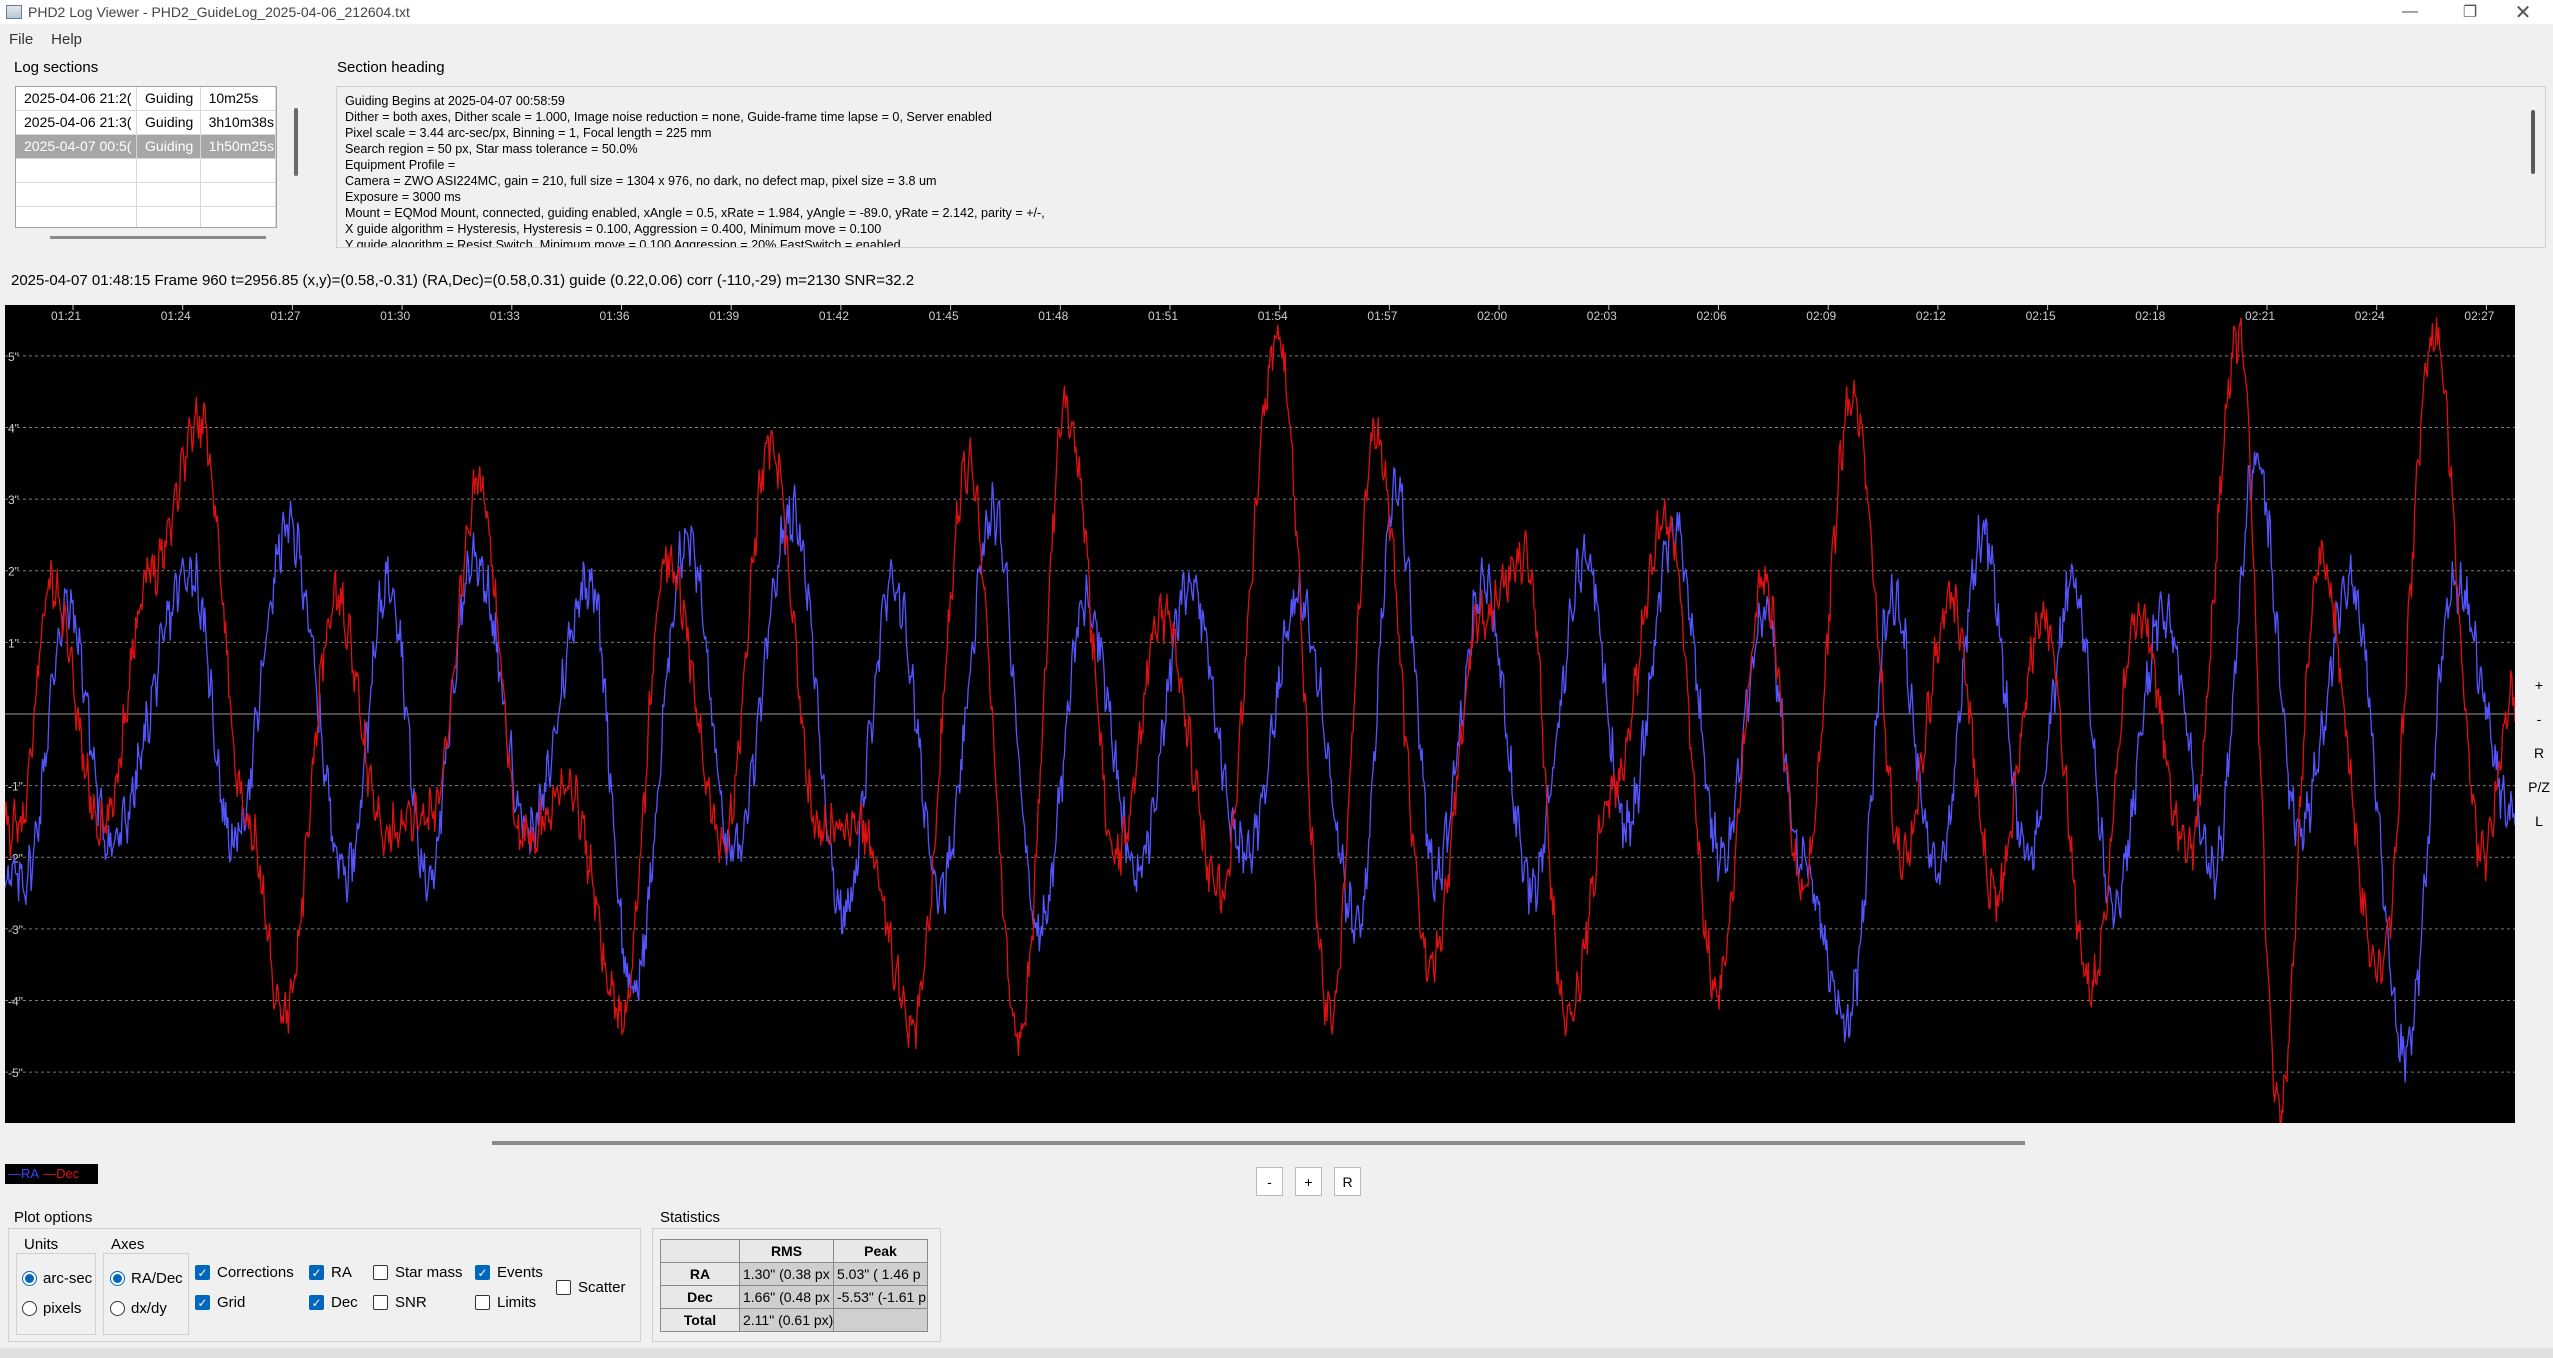 The height and width of the screenshot is (1358, 2553). Describe the element at coordinates (1347, 1181) in the screenshot. I see `zoom-reset-button: R` at that location.